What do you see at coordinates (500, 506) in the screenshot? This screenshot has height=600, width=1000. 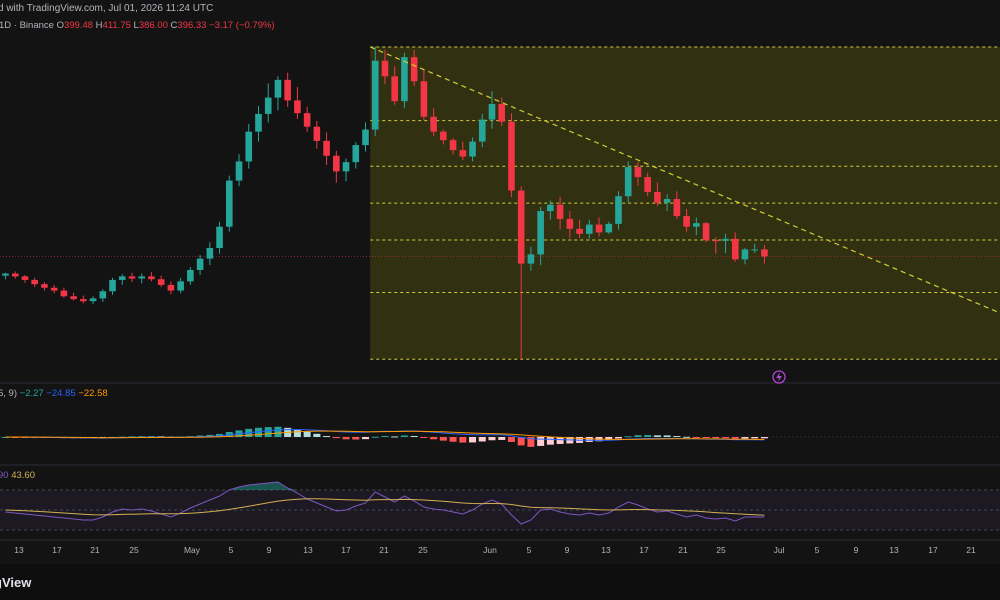 I see `rsi-pane` at bounding box center [500, 506].